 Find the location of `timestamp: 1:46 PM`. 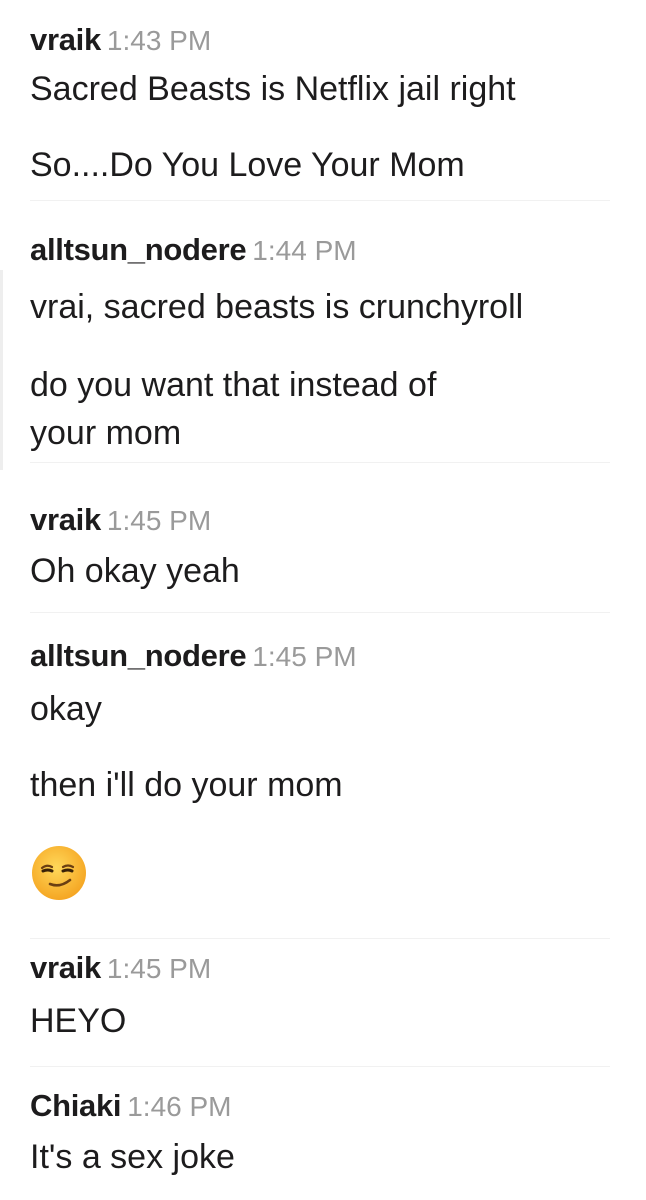

timestamp: 1:46 PM is located at coordinates (179, 1106).